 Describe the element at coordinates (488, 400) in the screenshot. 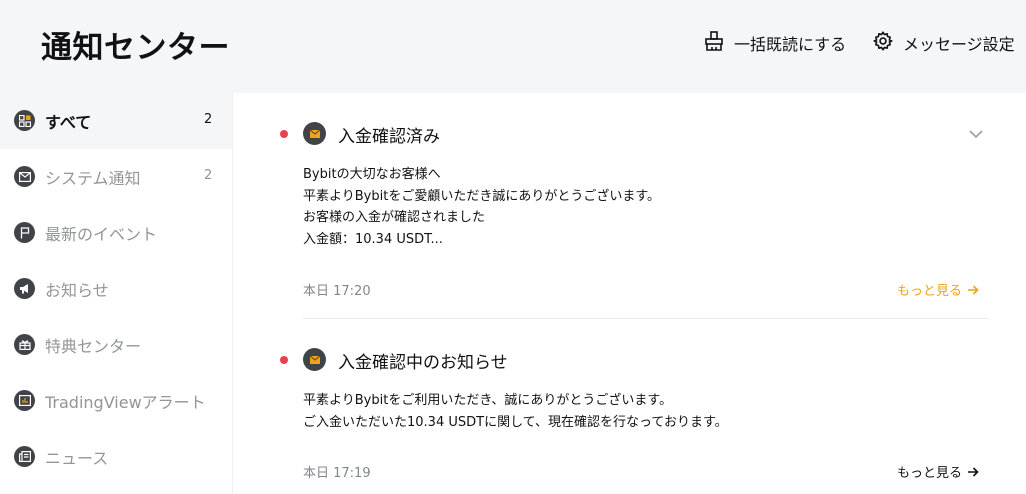

I see `body-line: 平素よりBybitをご利用いただき、誠にありがとうございます。` at that location.